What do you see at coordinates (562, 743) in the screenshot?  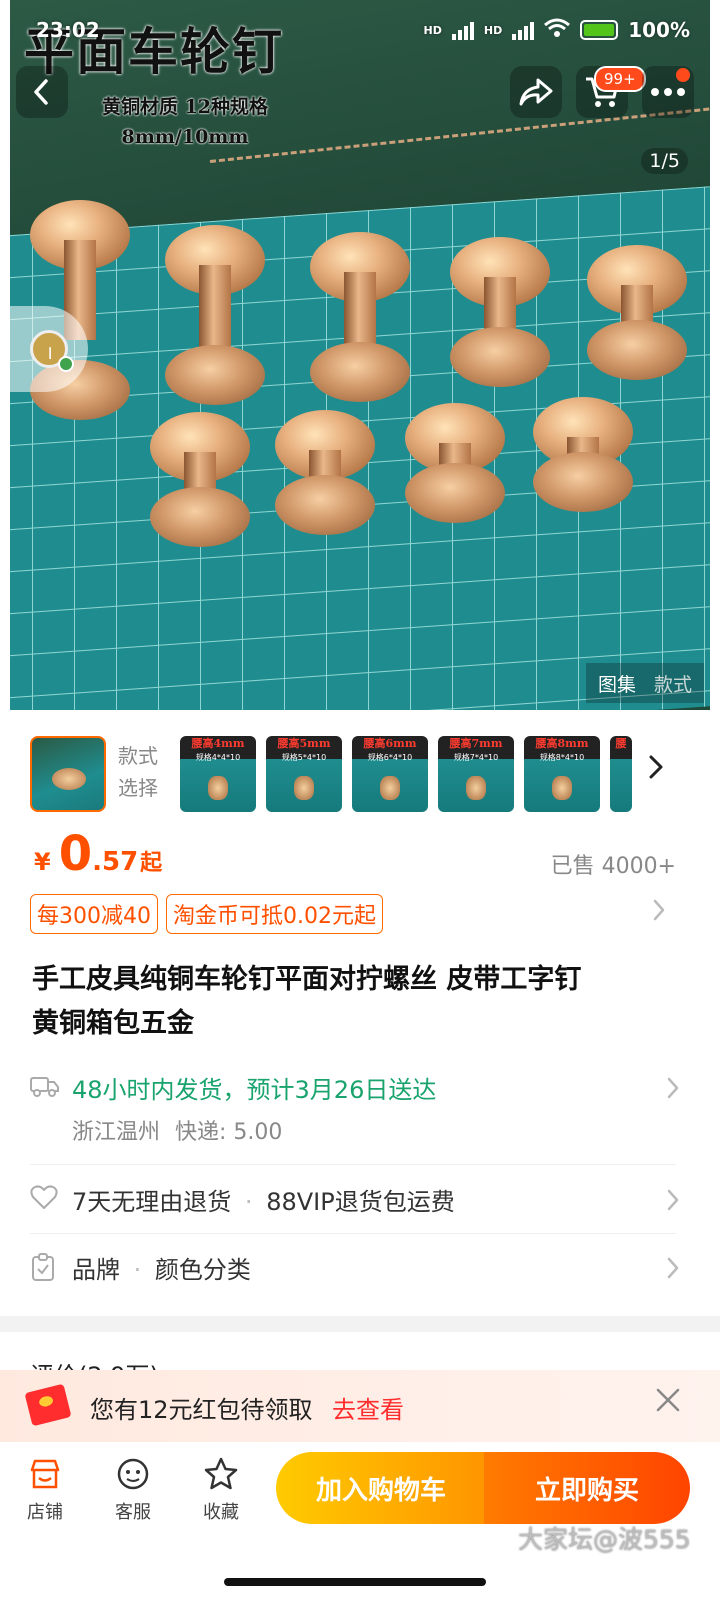 I see `variant-thumbnail-title: 腰高8mm` at bounding box center [562, 743].